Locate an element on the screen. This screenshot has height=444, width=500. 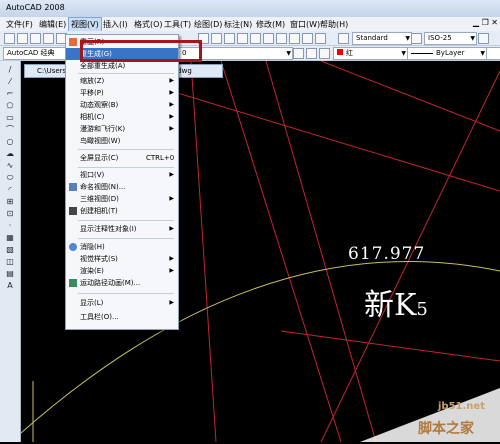
menu-item-display: 显示(L) ▶ is located at coordinates (122, 303).